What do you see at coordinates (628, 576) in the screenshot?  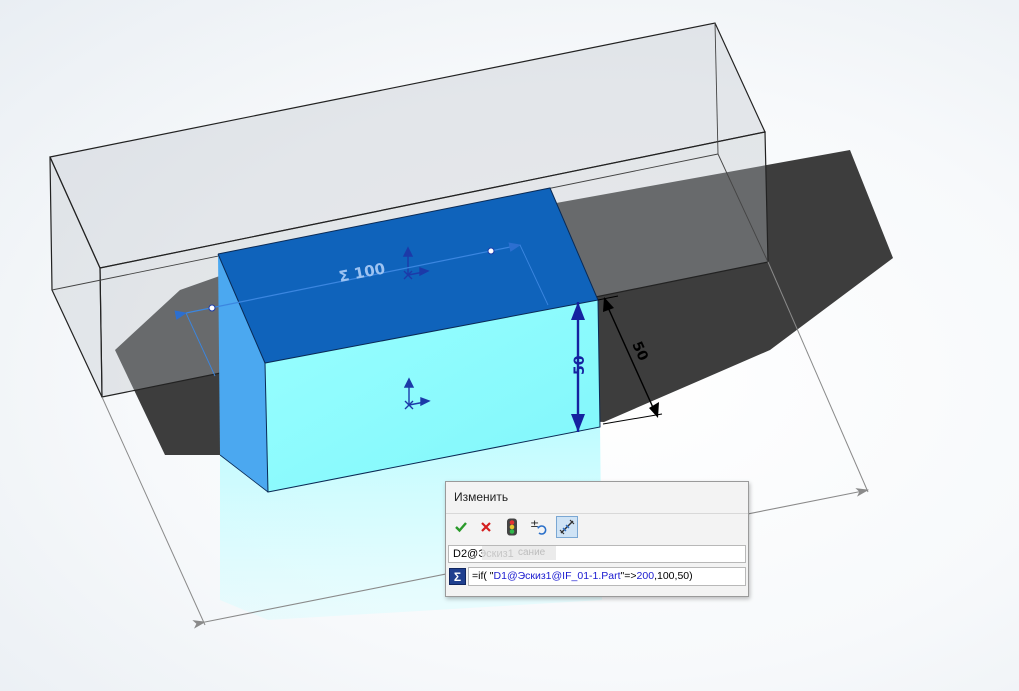 I see `equation-operator: "=>` at bounding box center [628, 576].